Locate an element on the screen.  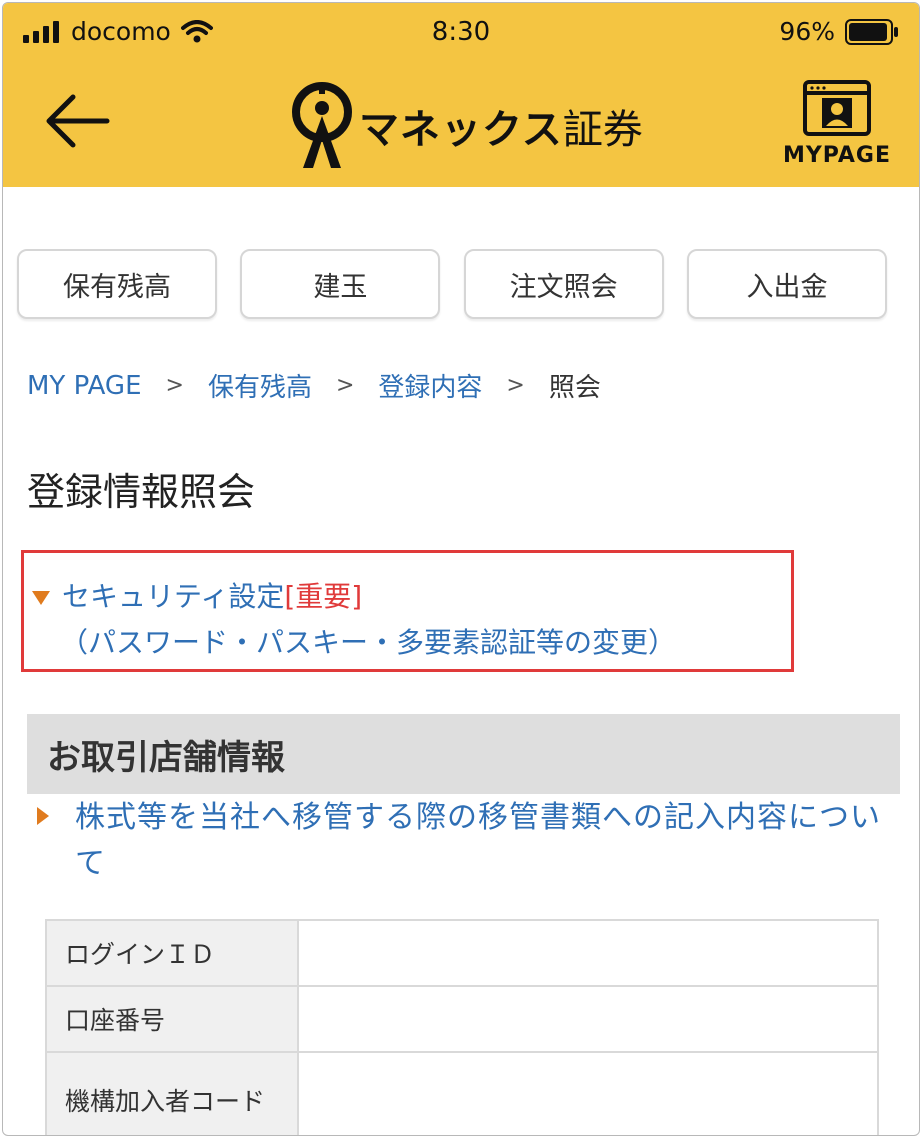
page-title: 登録情報照会 is located at coordinates (141, 492).